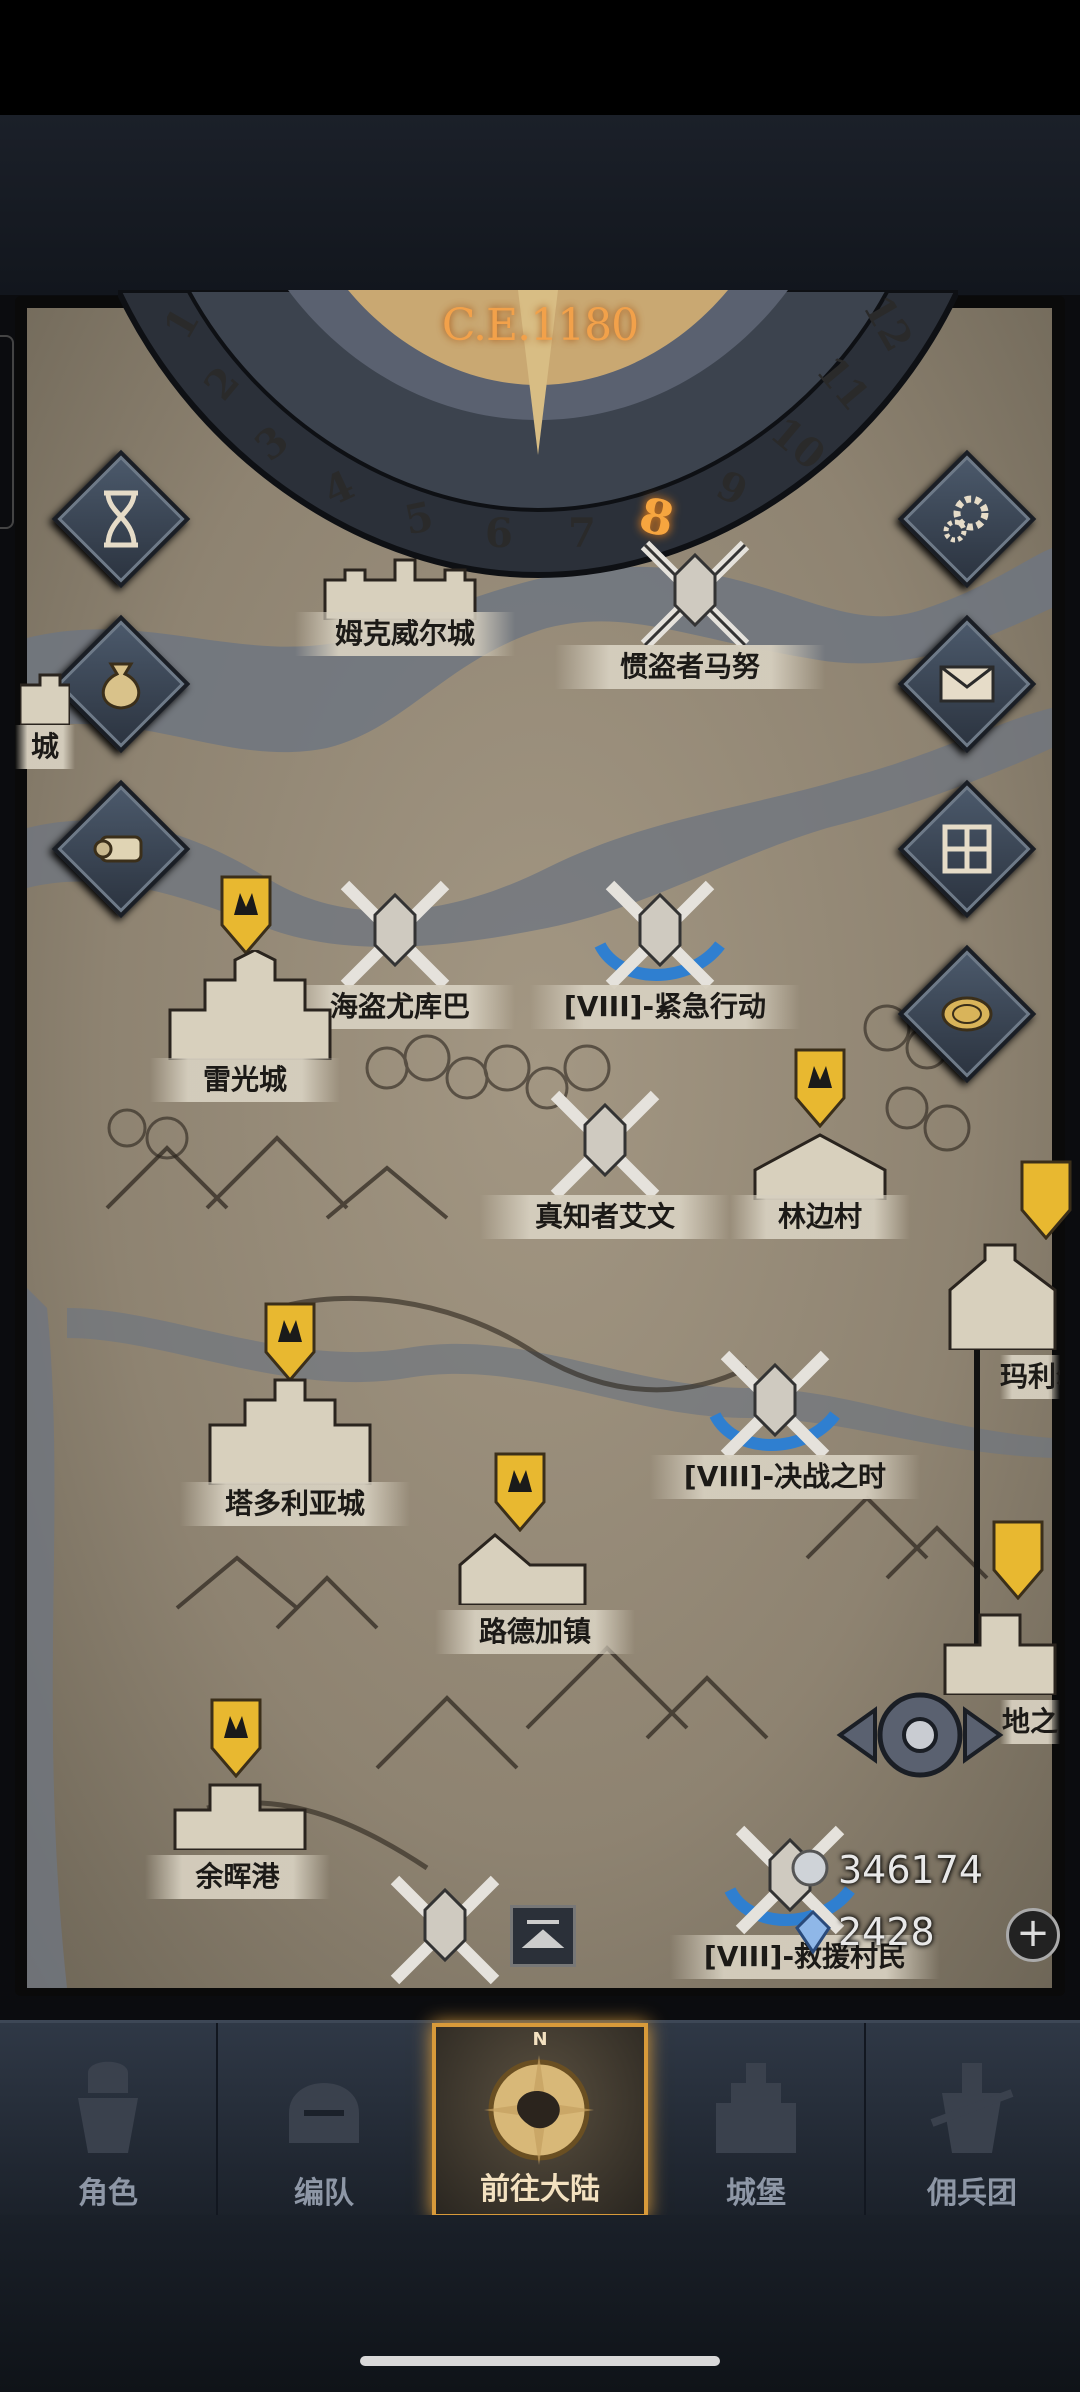 The image size is (1080, 2392). Describe the element at coordinates (540, 2189) in the screenshot. I see `nav-label: 前往大陆` at that location.